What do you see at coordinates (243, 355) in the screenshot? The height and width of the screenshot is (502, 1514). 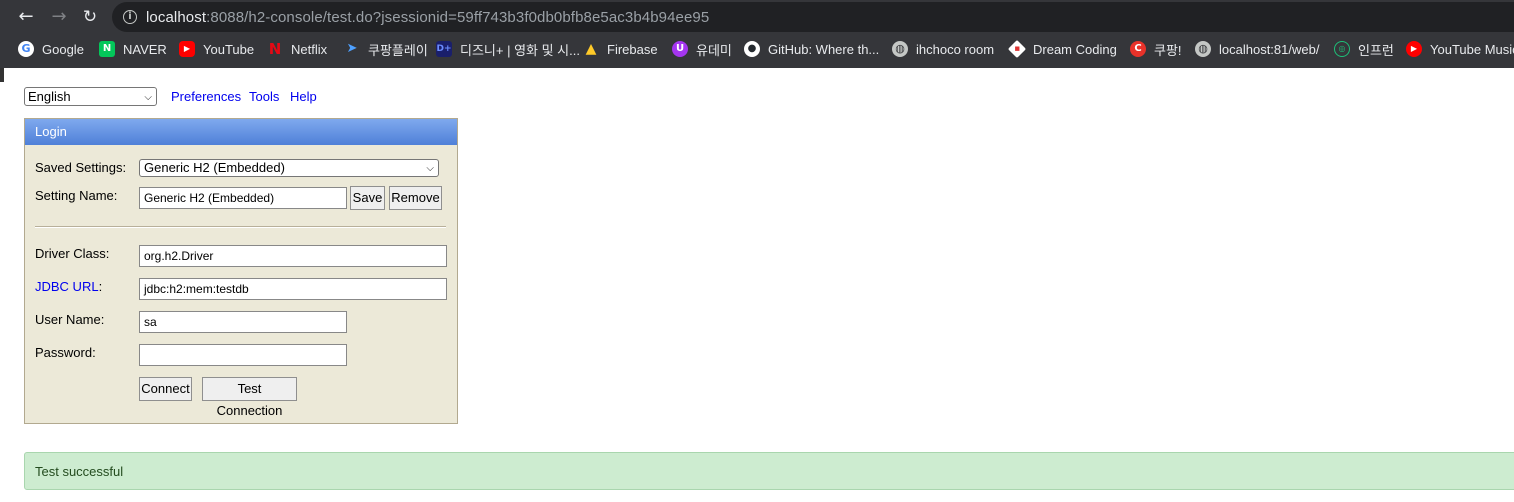 I see `password-input` at bounding box center [243, 355].